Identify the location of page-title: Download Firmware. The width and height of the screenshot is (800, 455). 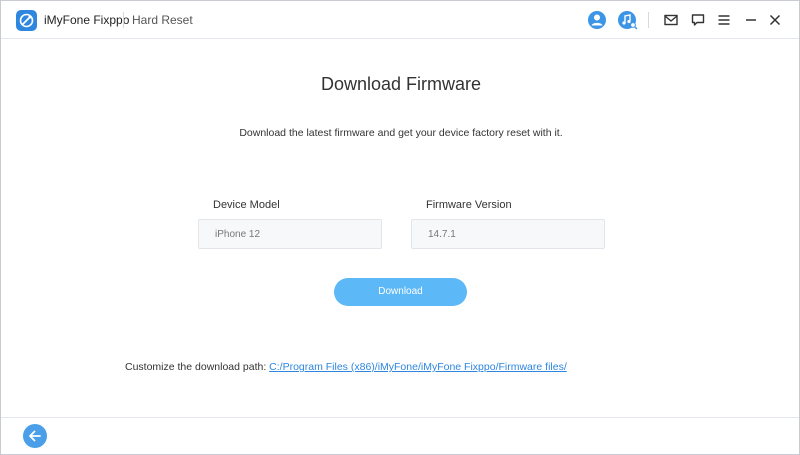
(401, 84).